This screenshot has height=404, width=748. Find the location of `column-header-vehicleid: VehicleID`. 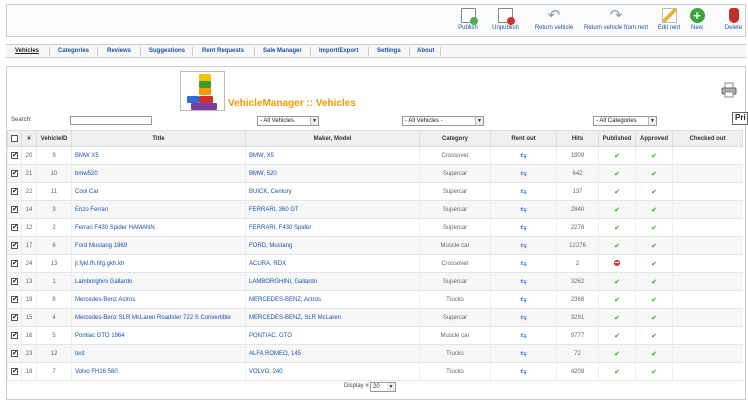

column-header-vehicleid: VehicleID is located at coordinates (54, 138).